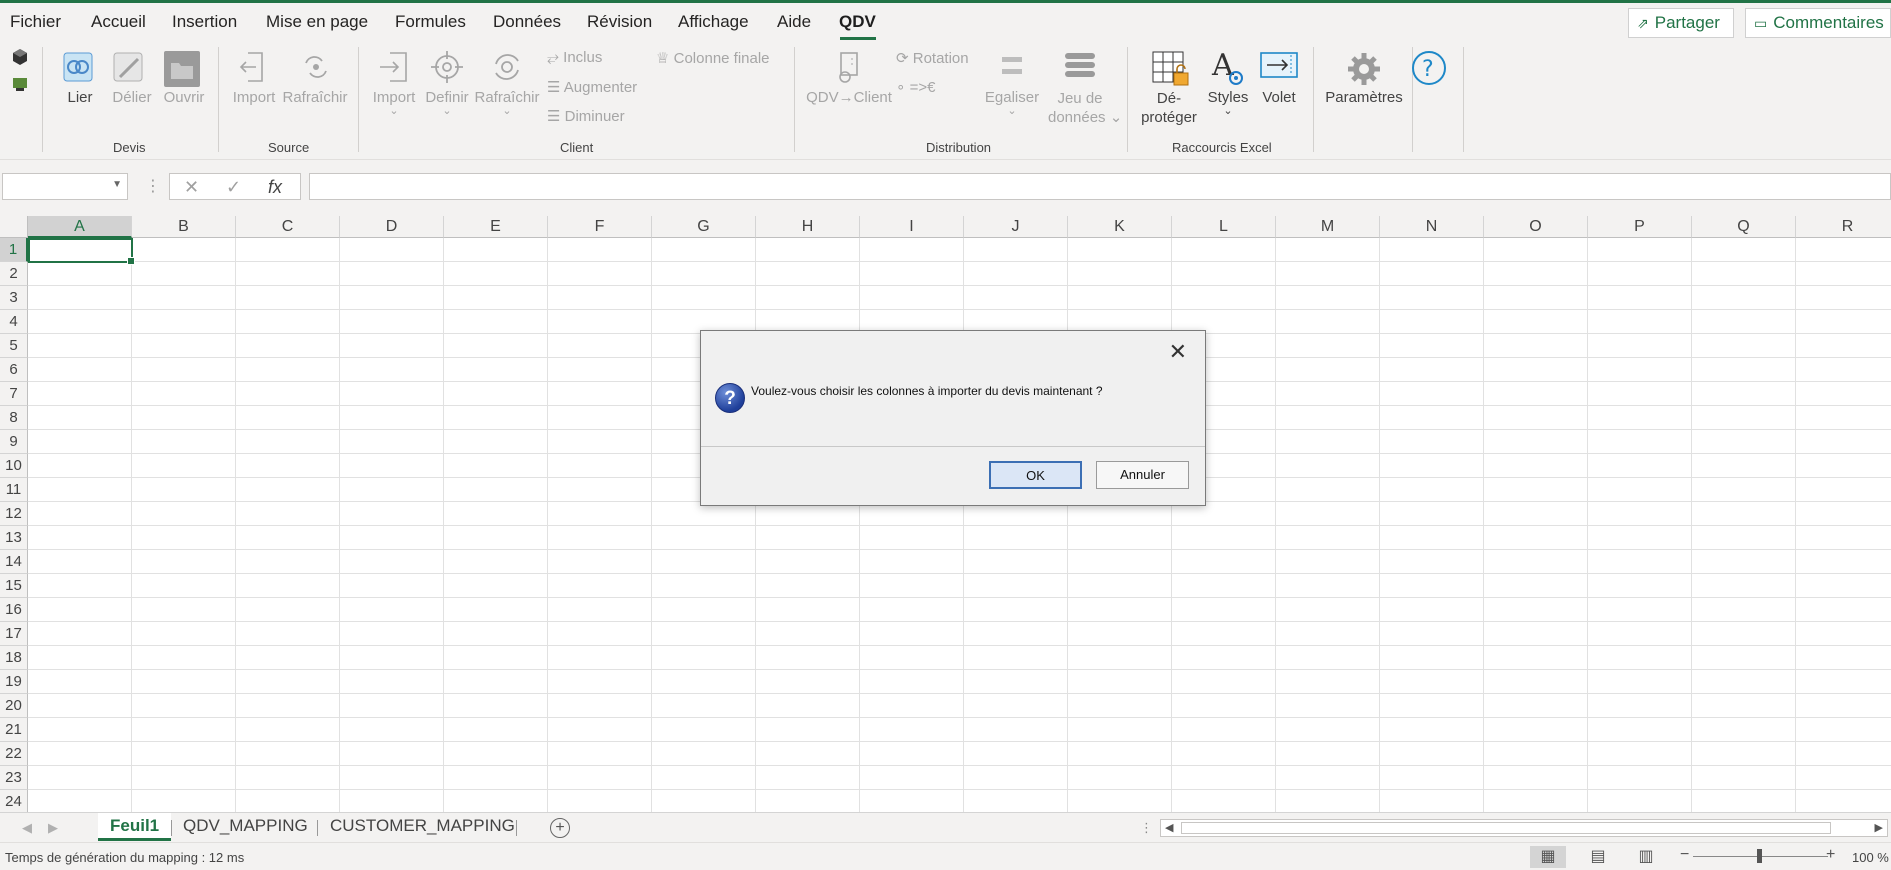 The height and width of the screenshot is (870, 1891). I want to click on column-header: E, so click(496, 227).